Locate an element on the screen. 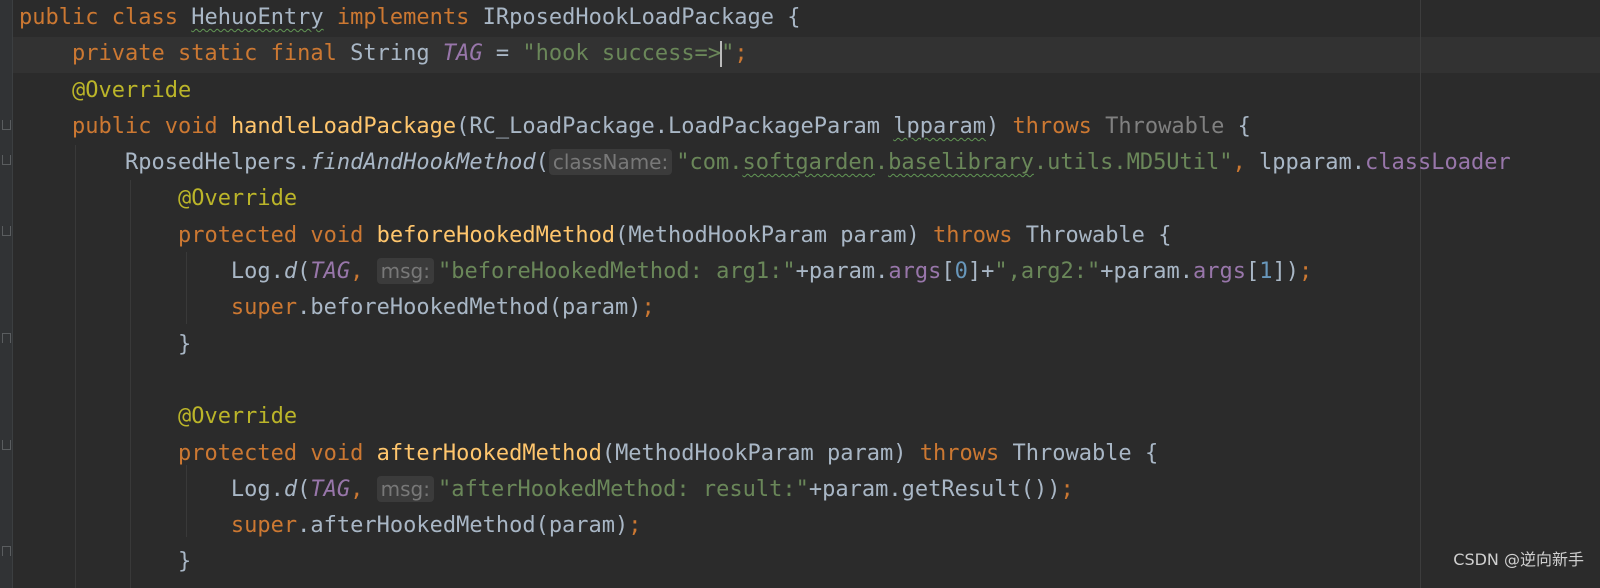 This screenshot has width=1600, height=588. keyword: public is located at coordinates (59, 17).